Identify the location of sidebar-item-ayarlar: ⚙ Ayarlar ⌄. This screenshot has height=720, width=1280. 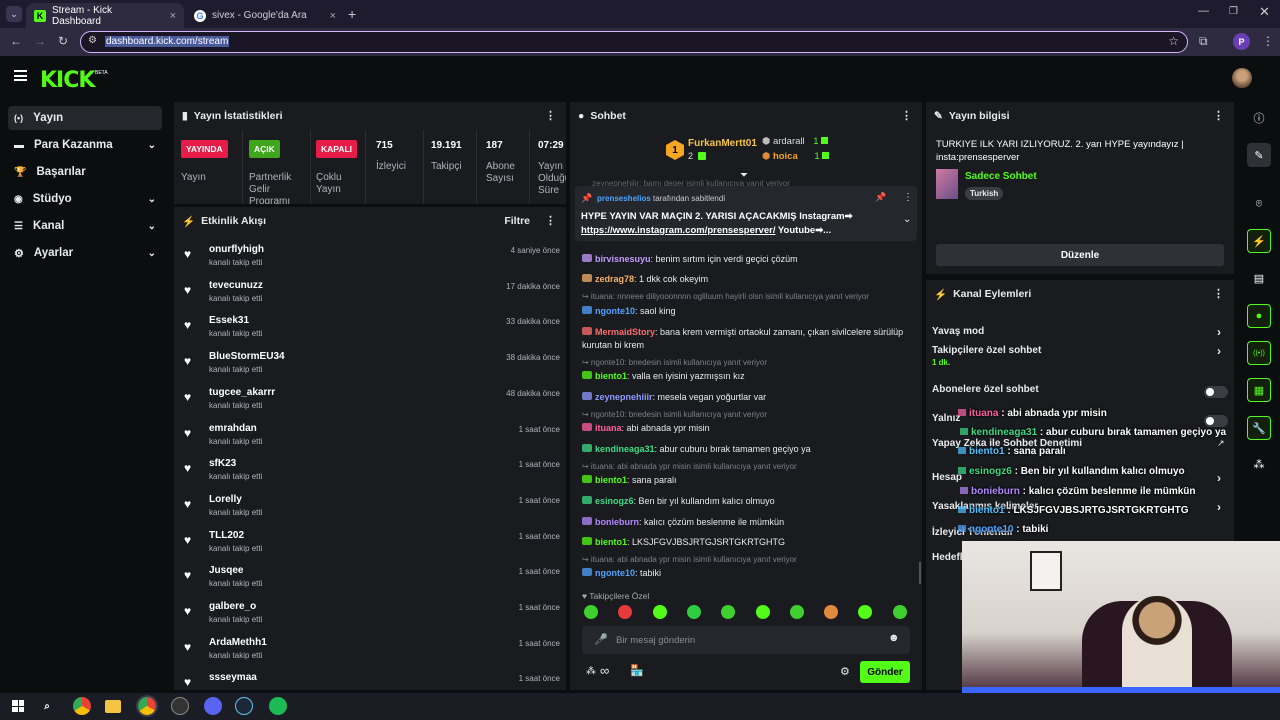
(85, 253).